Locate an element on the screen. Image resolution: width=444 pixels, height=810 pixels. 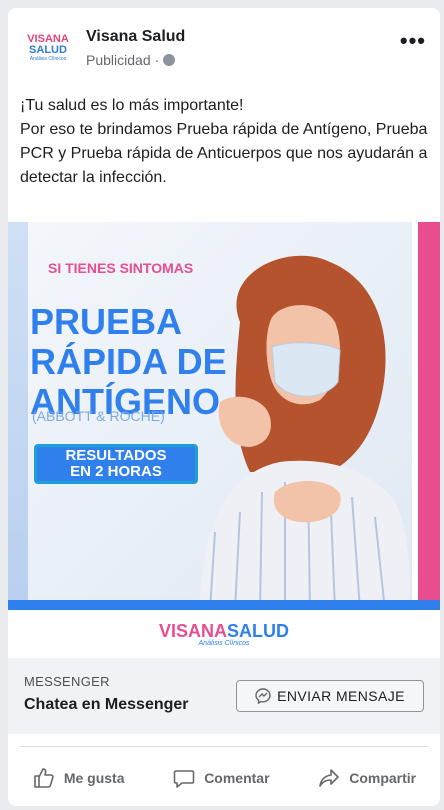
decorative-blue-stripe is located at coordinates (18, 416).